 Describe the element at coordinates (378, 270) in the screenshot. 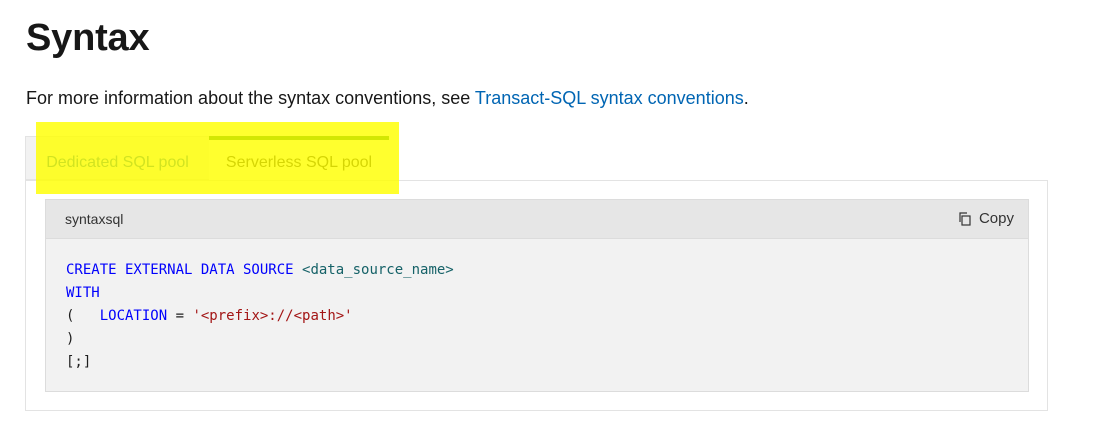

I see `code-token: <data_source_name>` at that location.